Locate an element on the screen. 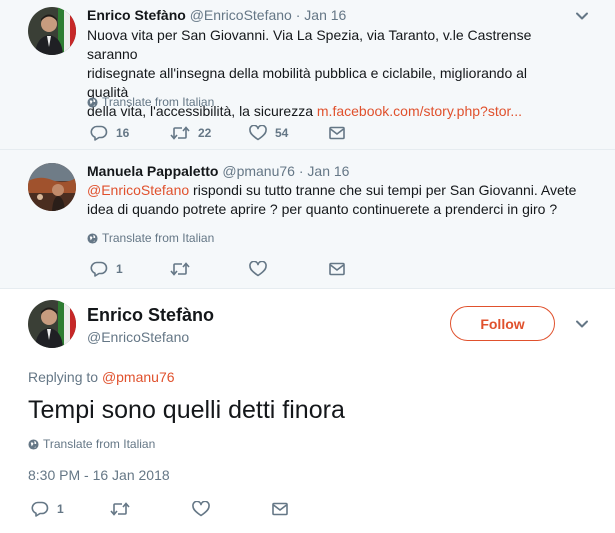 This screenshot has height=533, width=615. tweet-text: Tempi sono quelli detti finora is located at coordinates (186, 410).